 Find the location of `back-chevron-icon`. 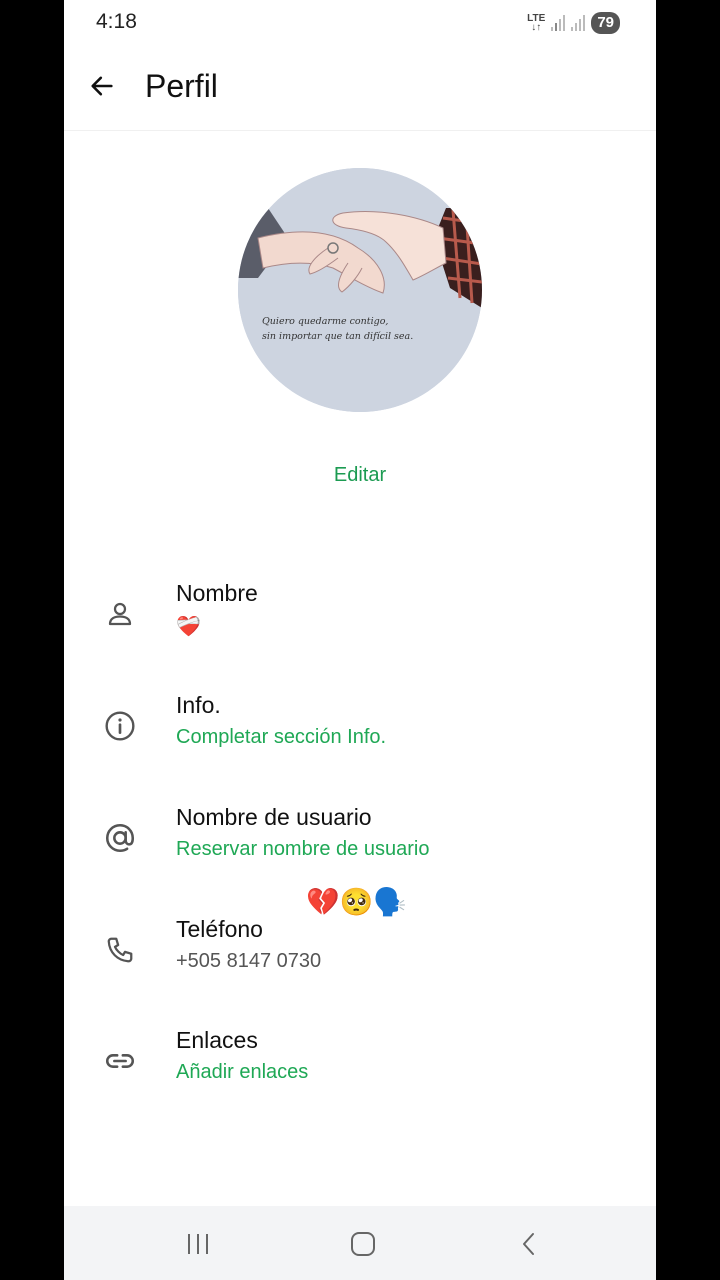

back-chevron-icon is located at coordinates (528, 1244).